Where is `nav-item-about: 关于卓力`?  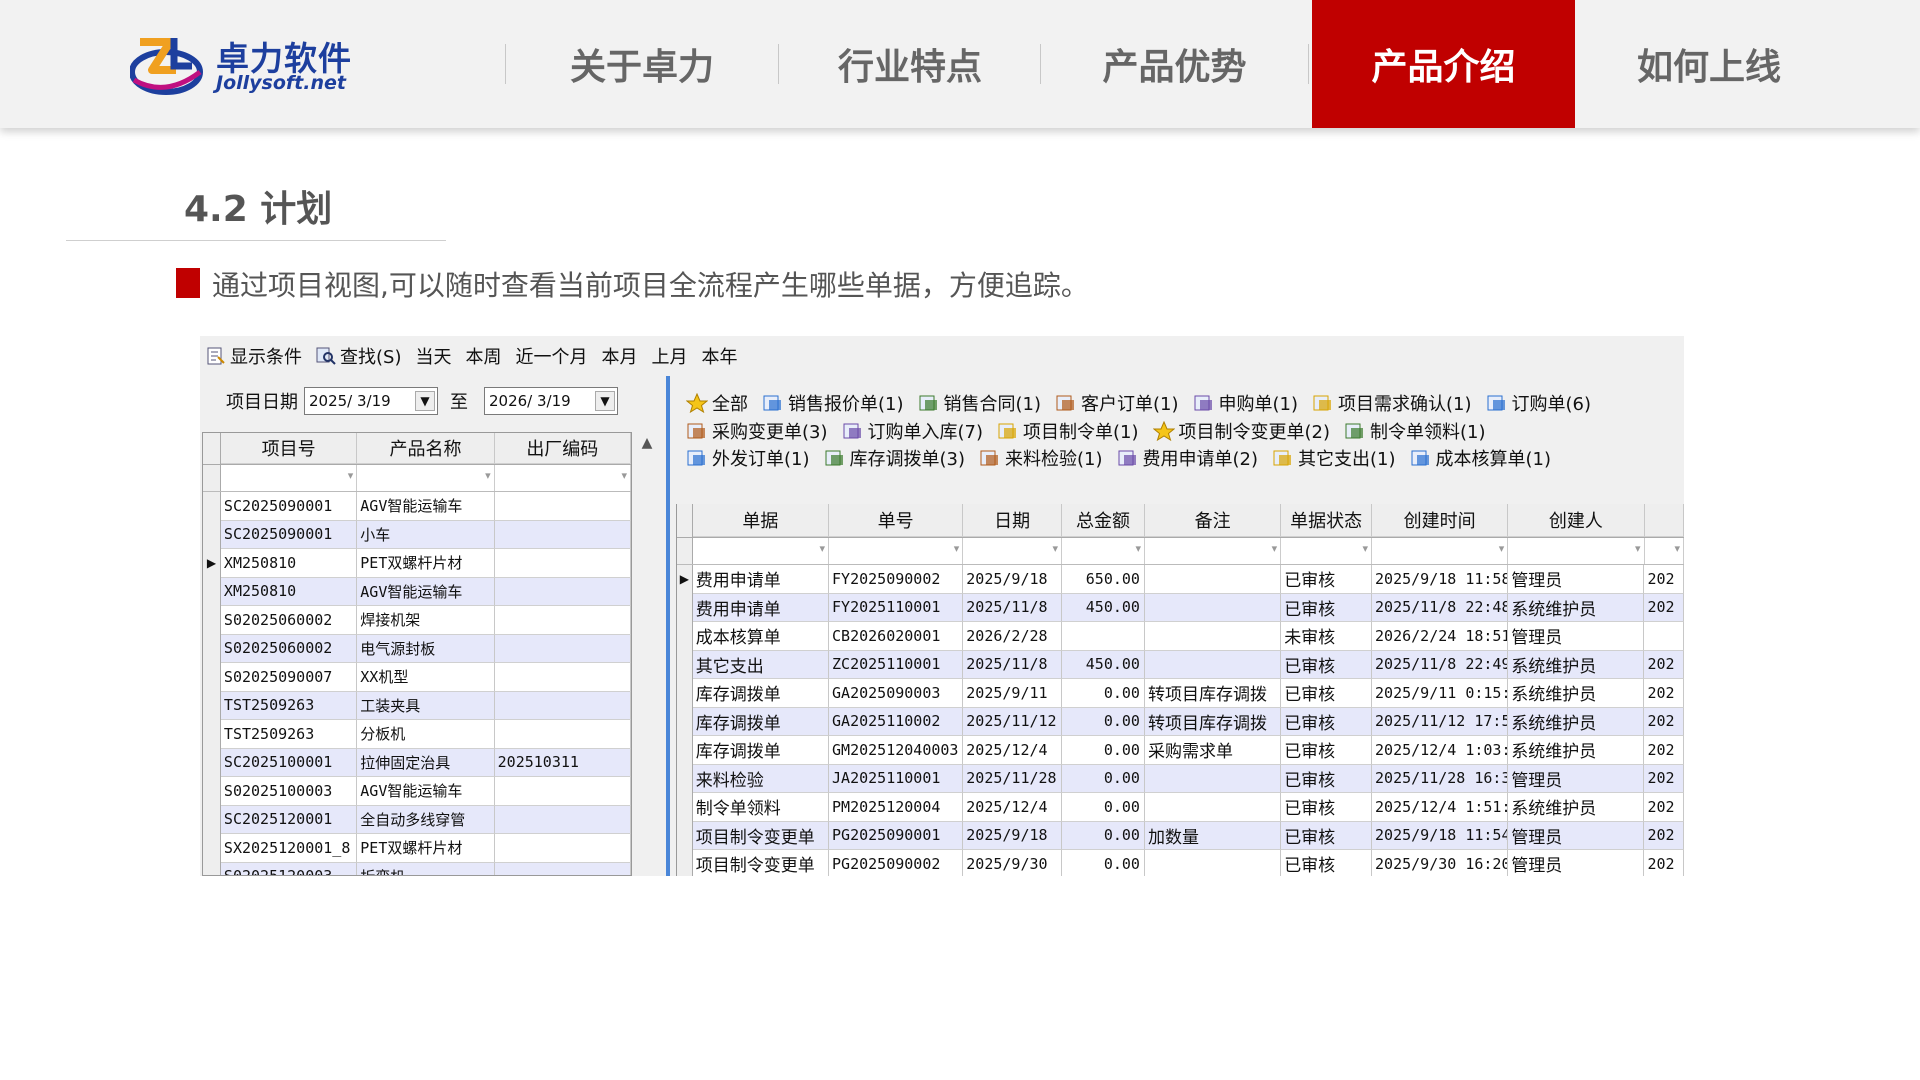 nav-item-about: 关于卓力 is located at coordinates (642, 64).